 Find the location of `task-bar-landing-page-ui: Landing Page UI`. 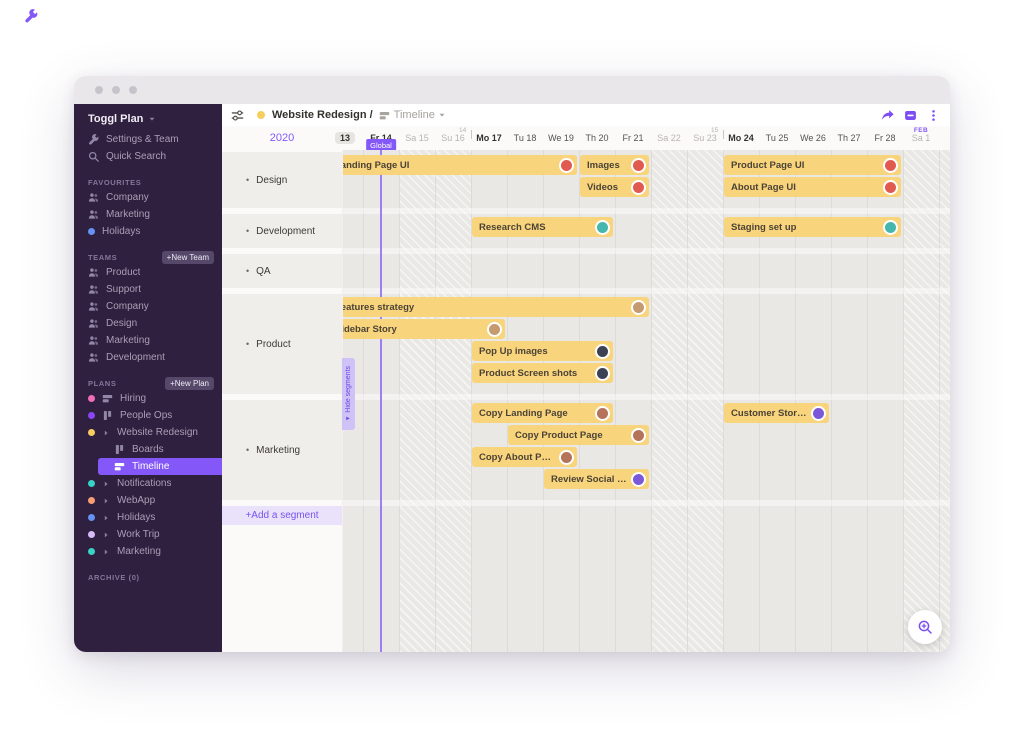

task-bar-landing-page-ui: Landing Page UI is located at coordinates (452, 165).